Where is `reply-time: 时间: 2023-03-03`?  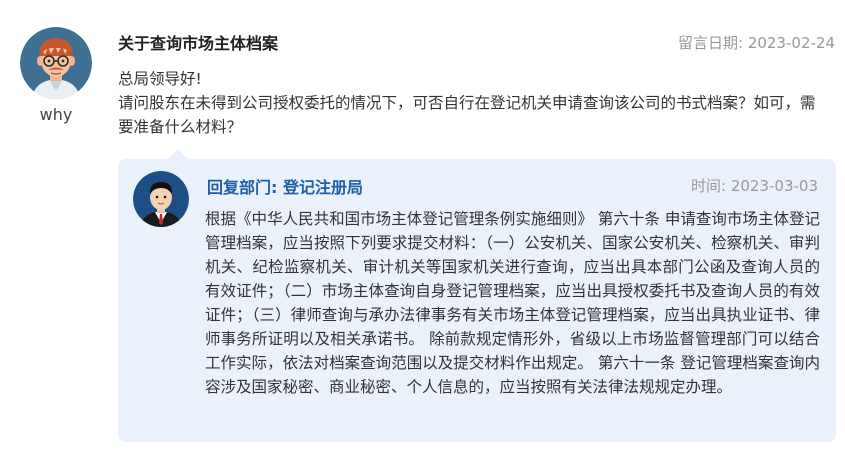 reply-time: 时间: 2023-03-03 is located at coordinates (754, 185).